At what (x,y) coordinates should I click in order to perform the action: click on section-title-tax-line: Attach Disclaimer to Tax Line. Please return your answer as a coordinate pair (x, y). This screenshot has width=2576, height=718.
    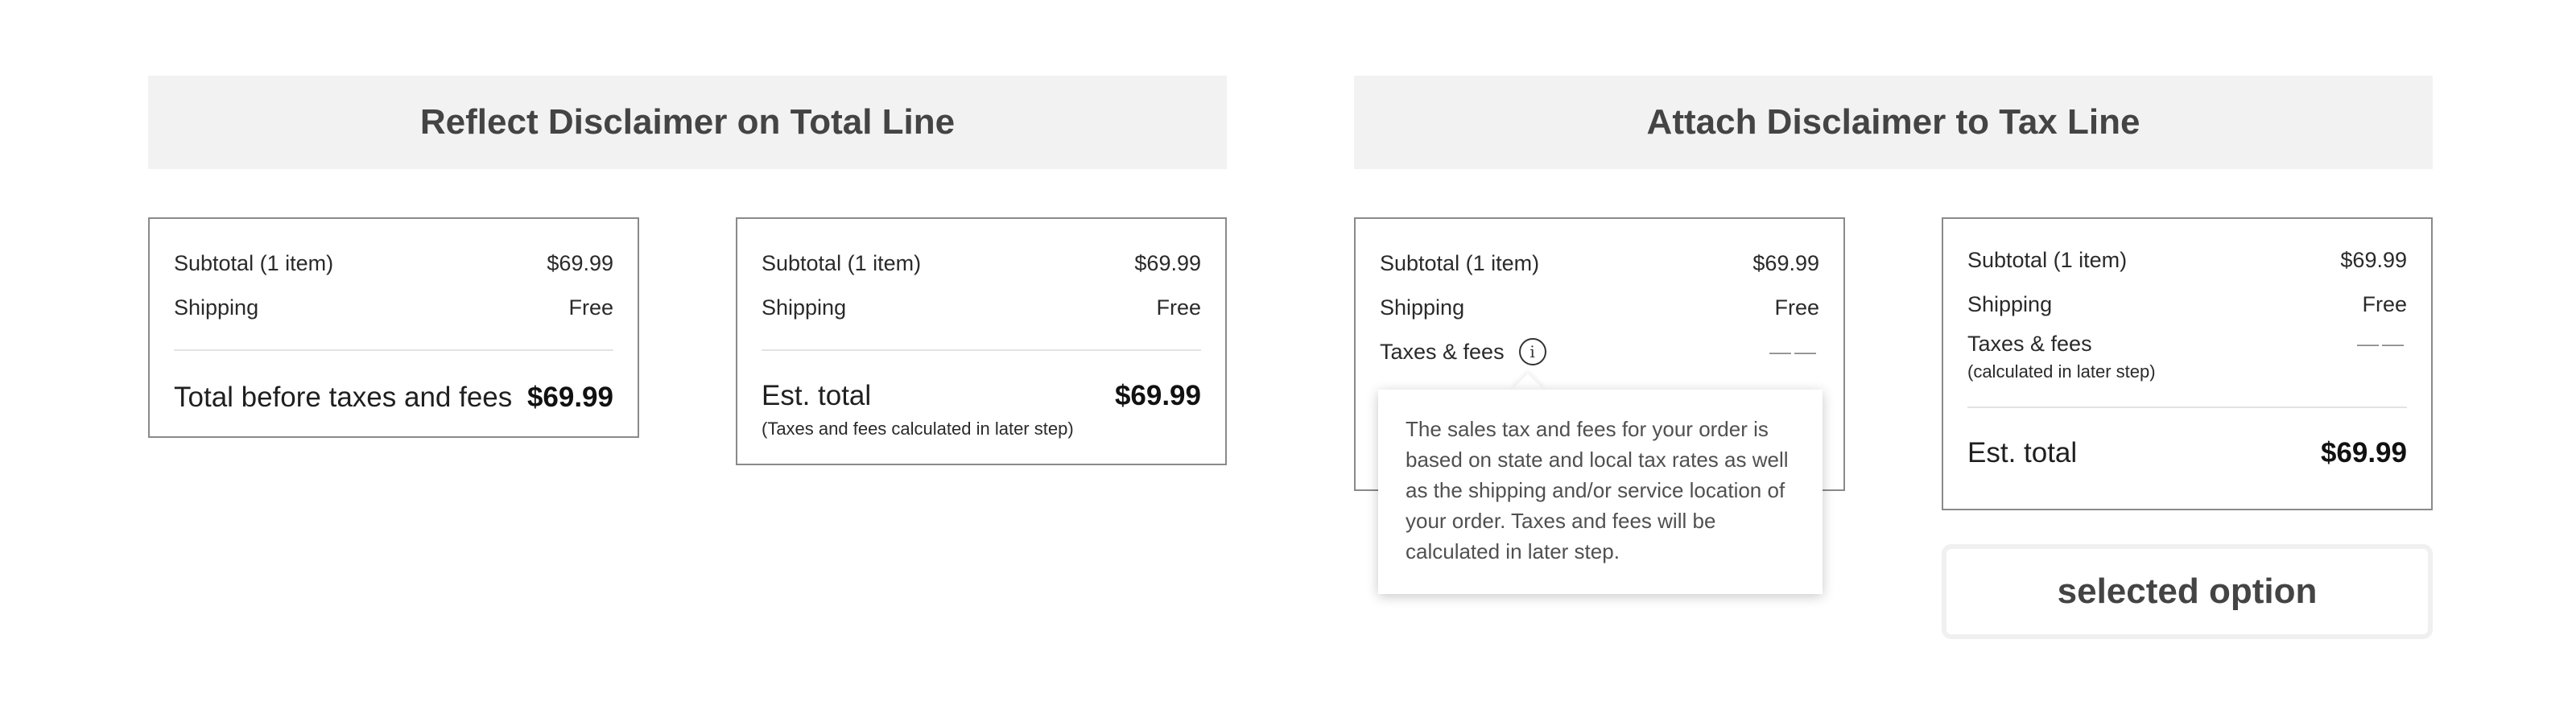
    Looking at the image, I should click on (1893, 122).